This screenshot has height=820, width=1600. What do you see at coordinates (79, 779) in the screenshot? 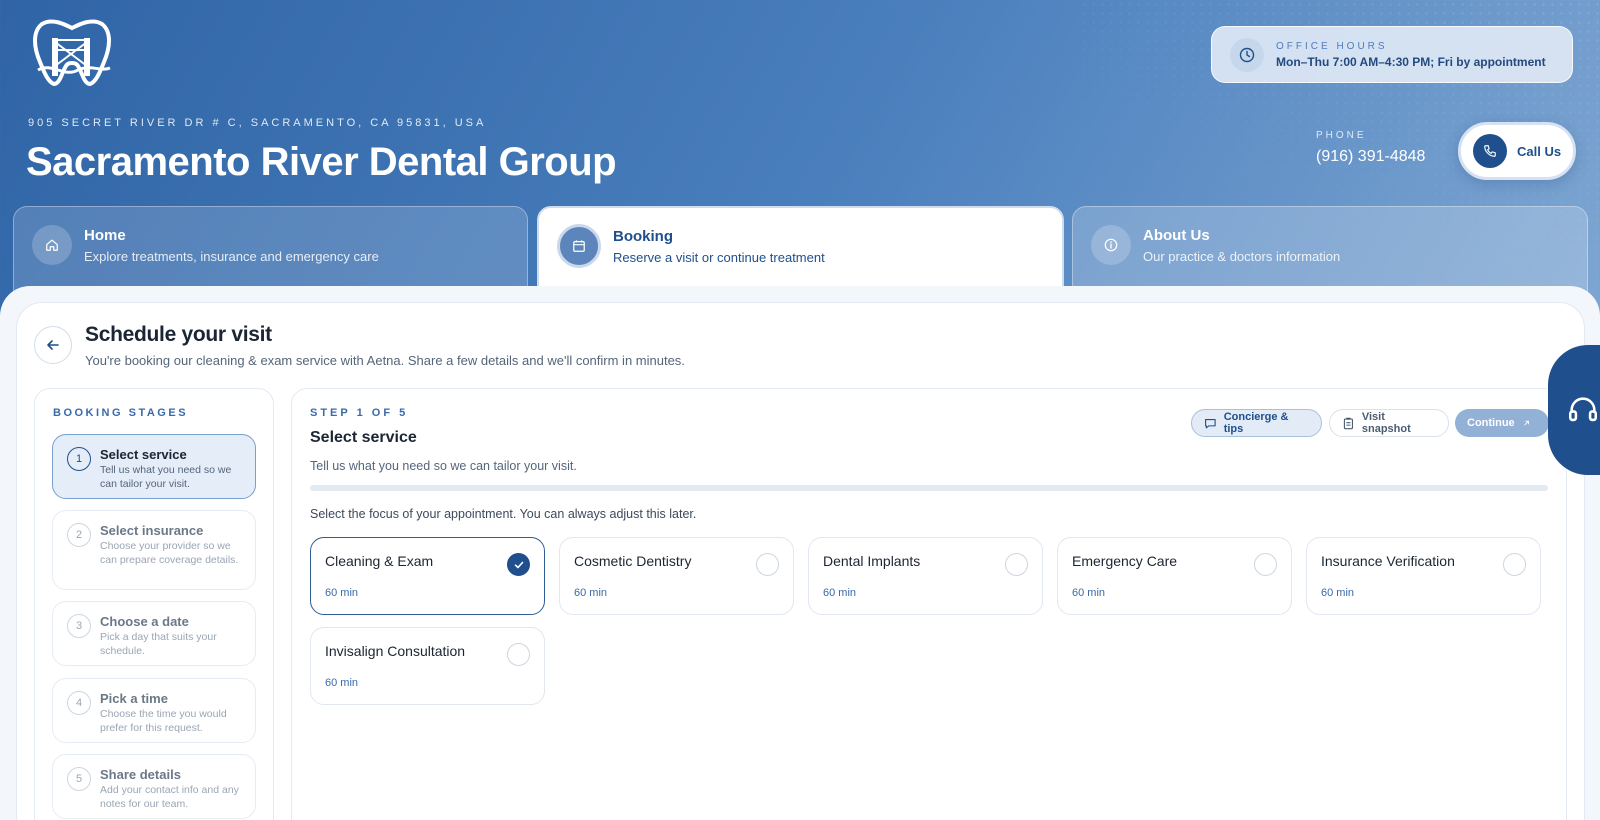
I see `stage-number: 5` at bounding box center [79, 779].